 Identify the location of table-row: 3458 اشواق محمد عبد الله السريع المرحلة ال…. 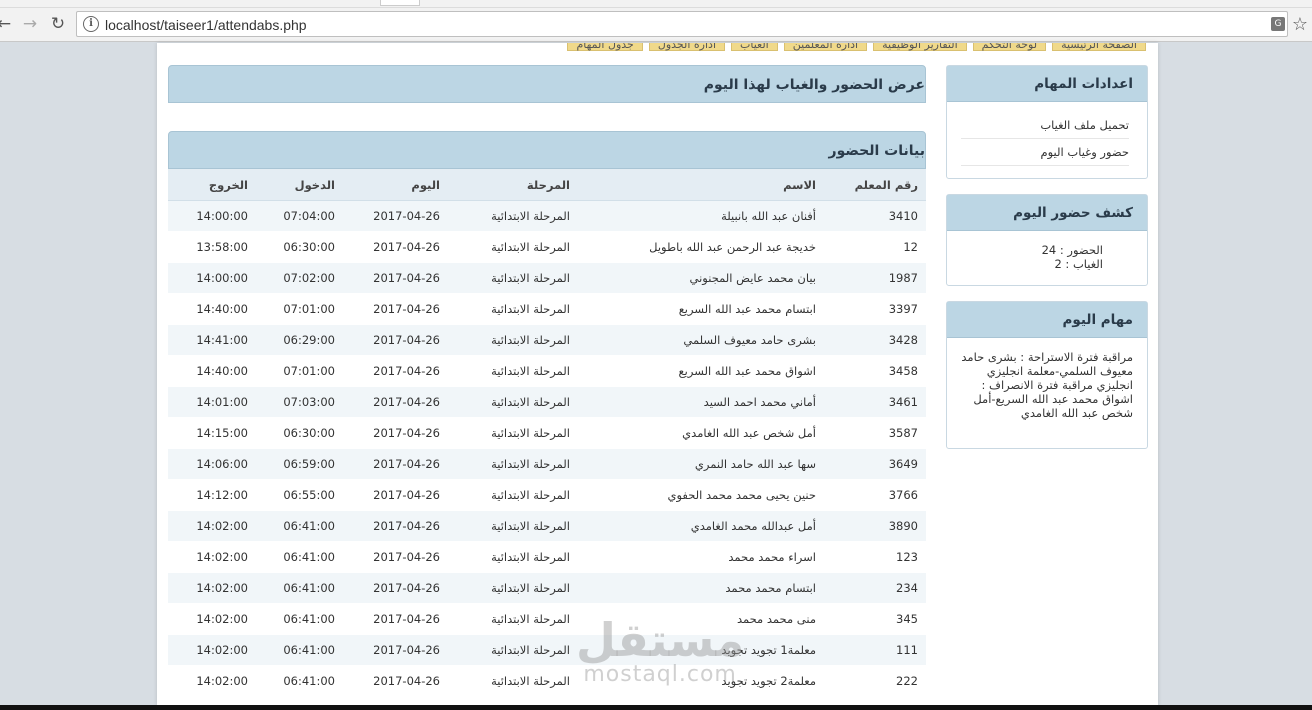
(547, 371).